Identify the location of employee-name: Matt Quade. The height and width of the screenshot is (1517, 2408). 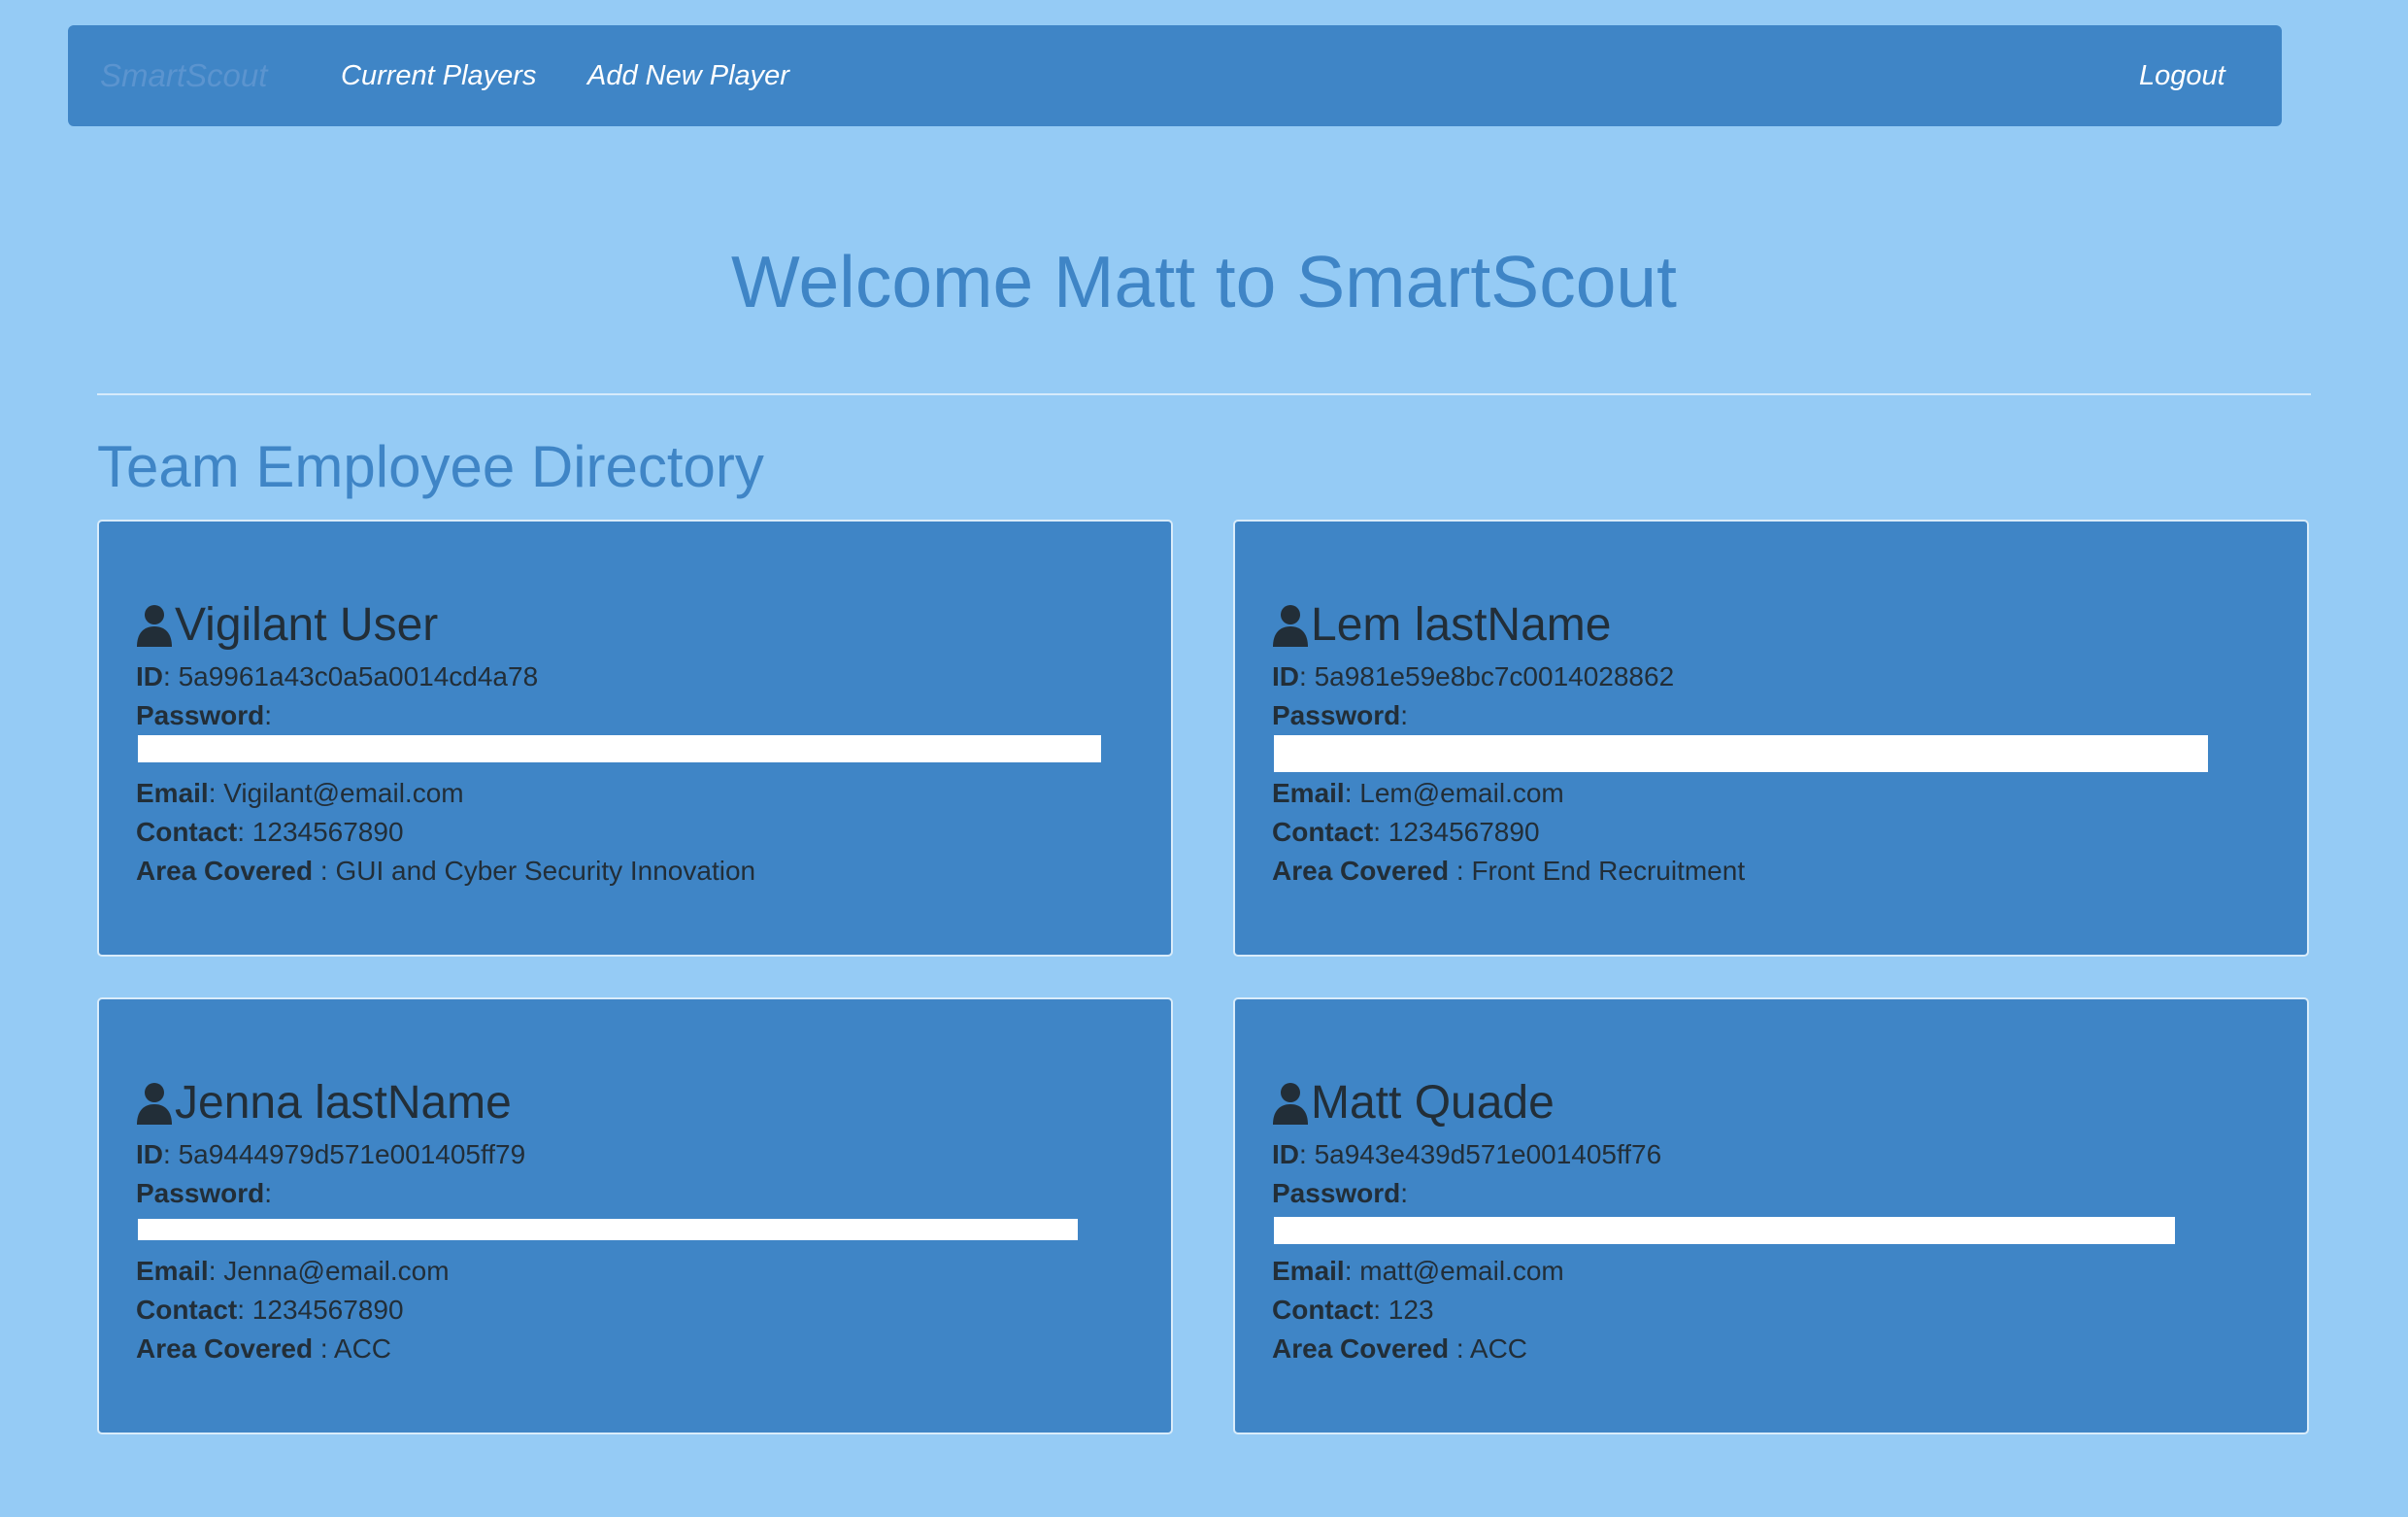
(1433, 1103).